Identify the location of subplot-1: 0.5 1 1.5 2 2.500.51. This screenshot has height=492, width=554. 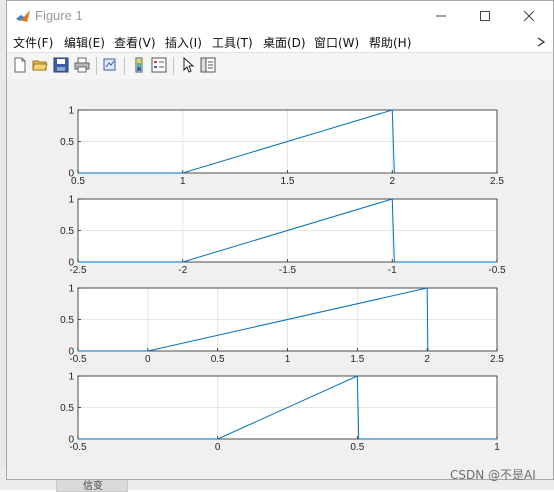
(282, 147).